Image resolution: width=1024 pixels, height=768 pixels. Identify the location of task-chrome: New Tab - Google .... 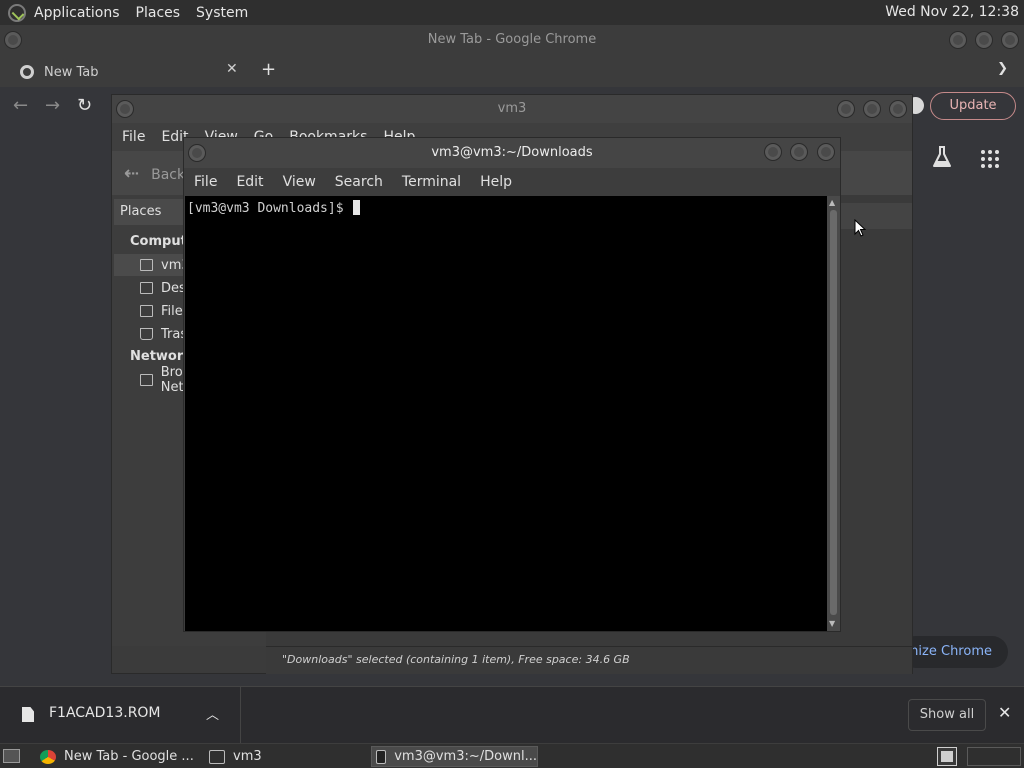
(117, 756).